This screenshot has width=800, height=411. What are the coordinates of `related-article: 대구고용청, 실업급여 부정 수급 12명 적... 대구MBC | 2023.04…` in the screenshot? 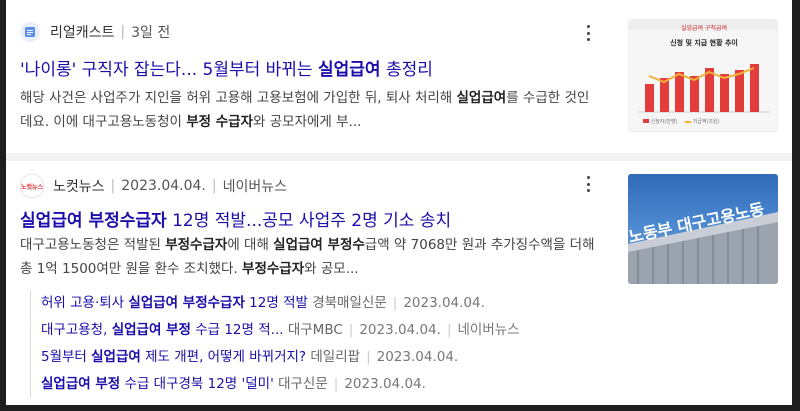 It's located at (326, 330).